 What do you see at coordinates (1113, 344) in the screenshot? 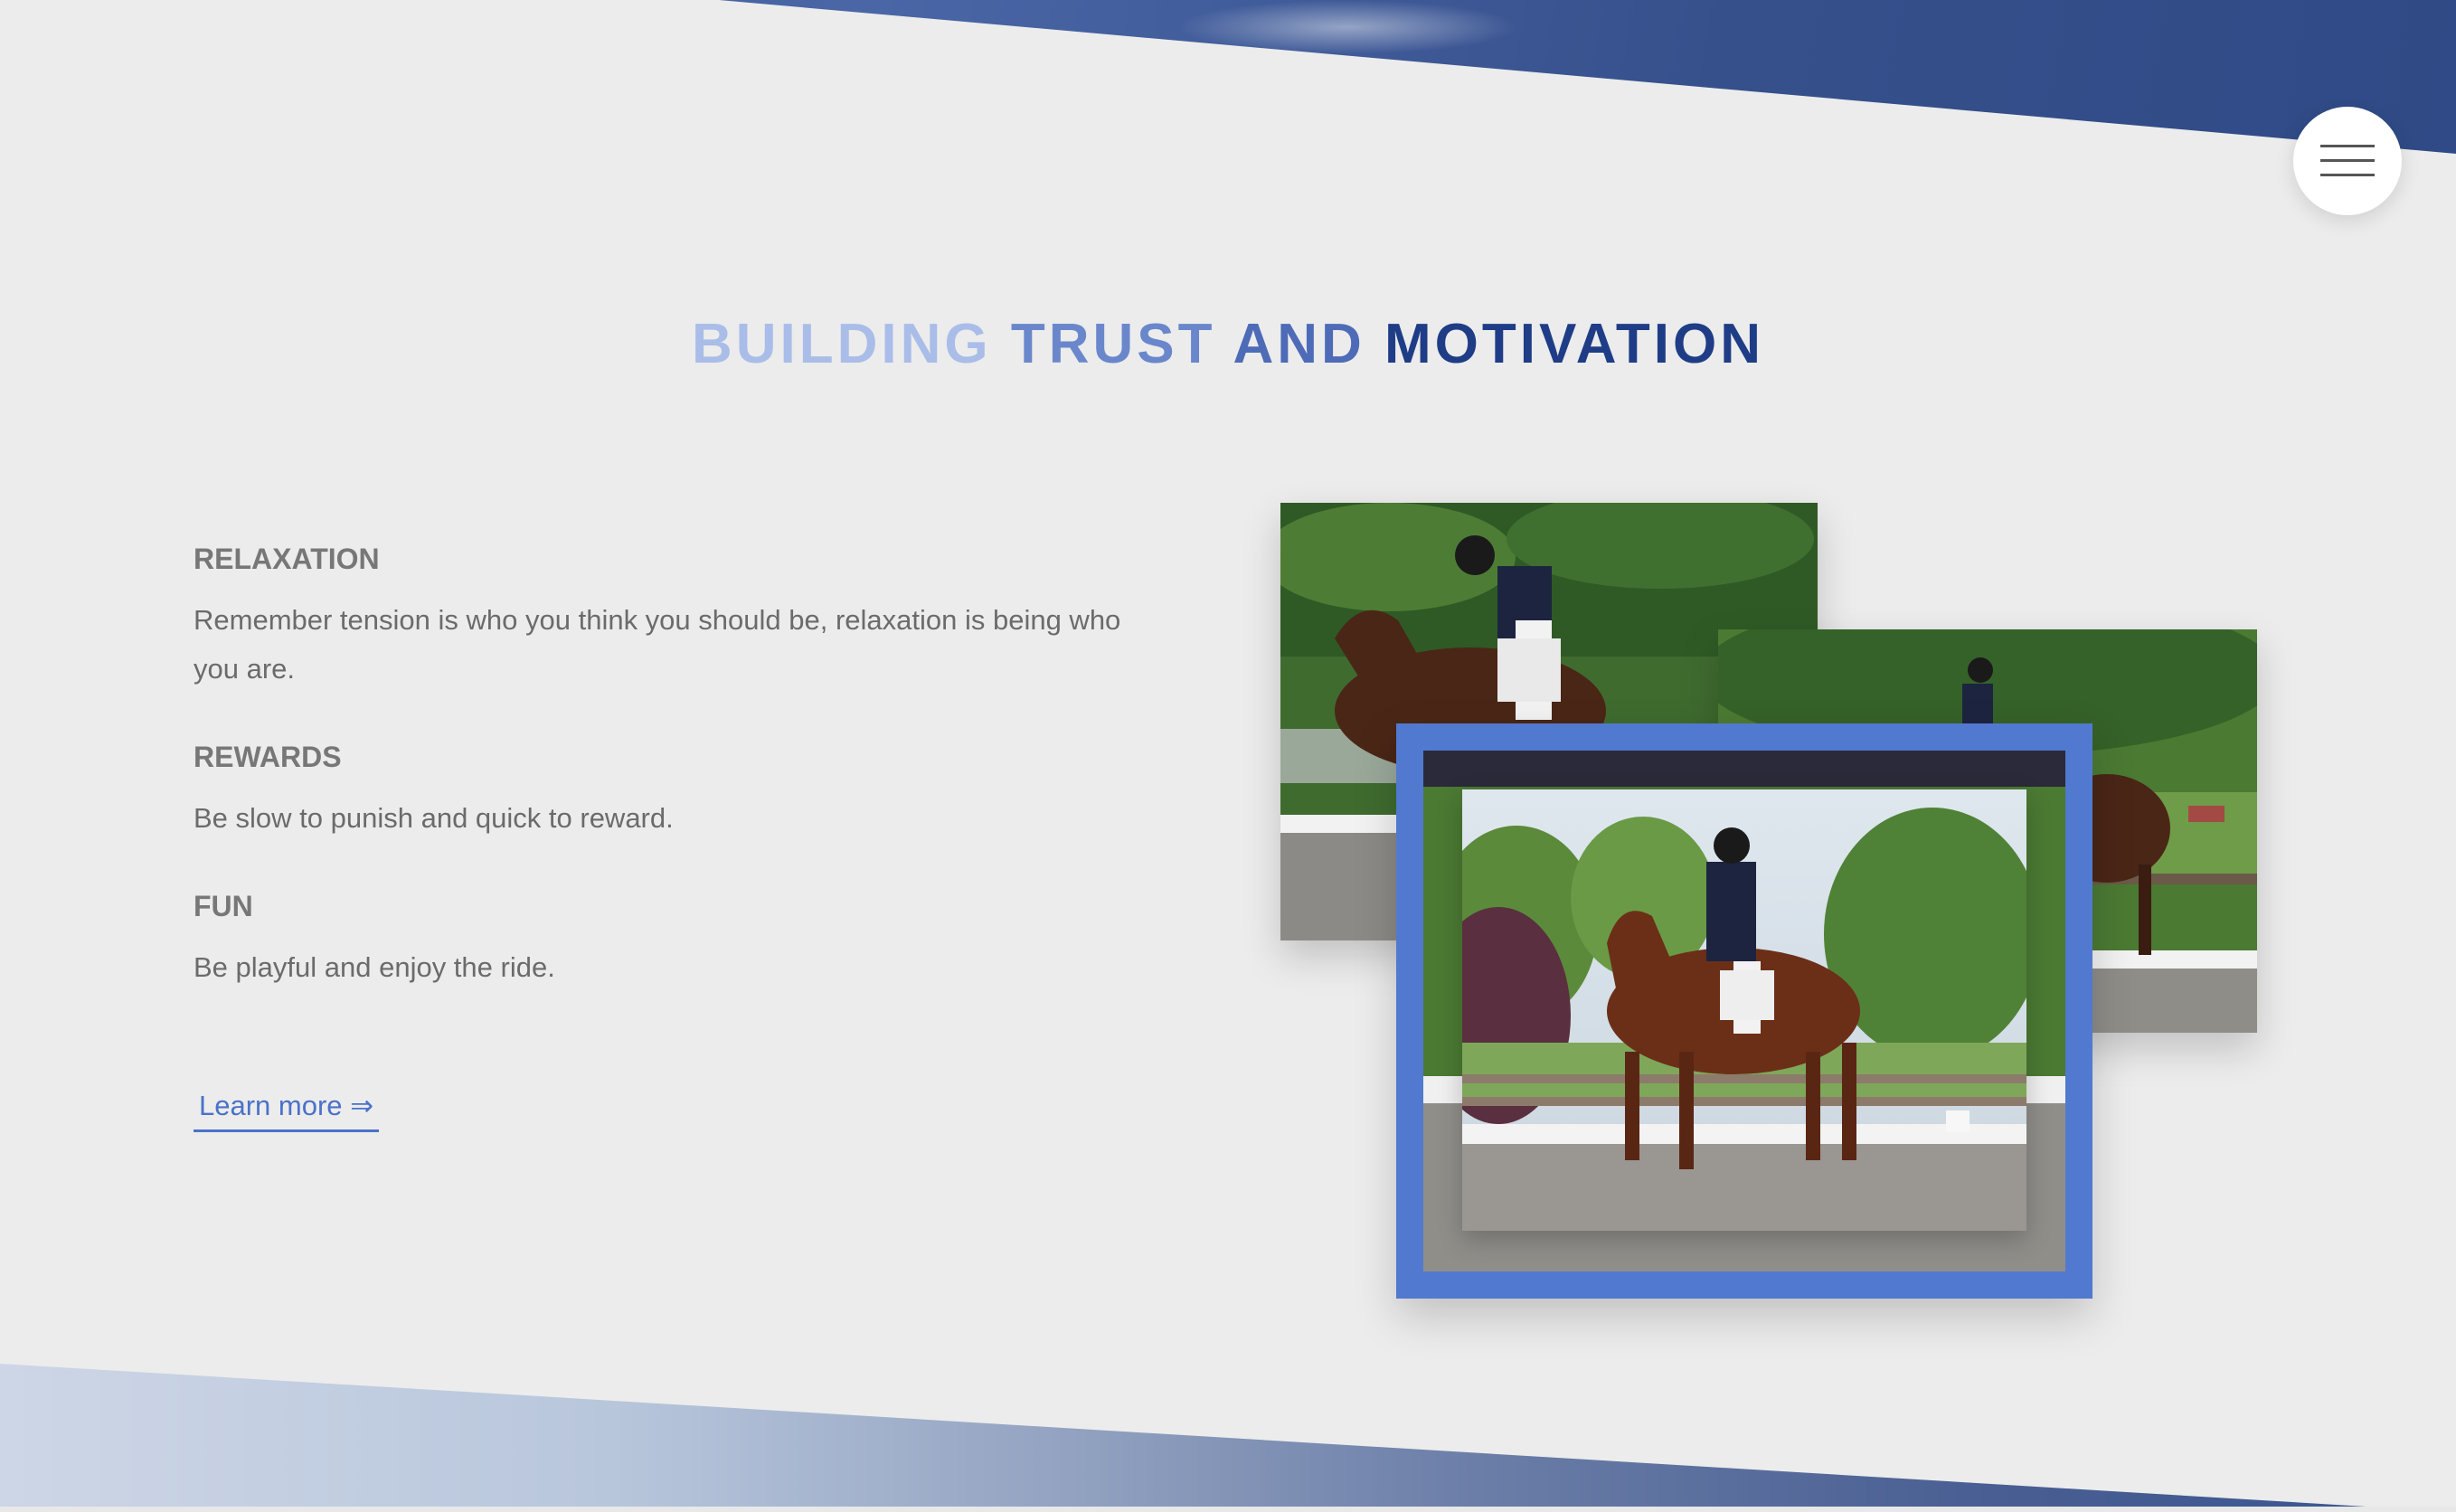
I see `title-word: TRUST` at bounding box center [1113, 344].